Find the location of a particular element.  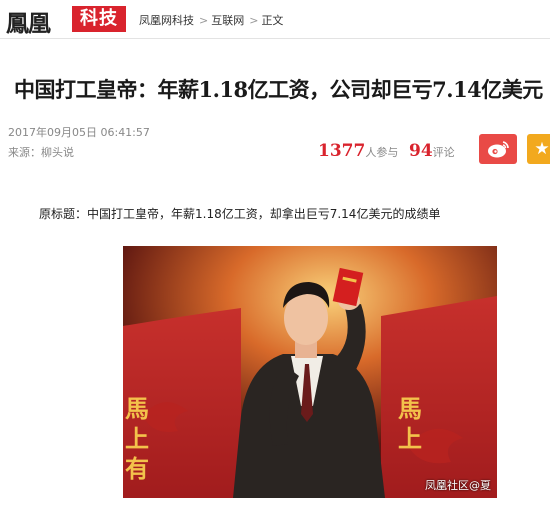

breadcrumb: 凤凰网科技 > 互联网 > 正文 is located at coordinates (212, 20).